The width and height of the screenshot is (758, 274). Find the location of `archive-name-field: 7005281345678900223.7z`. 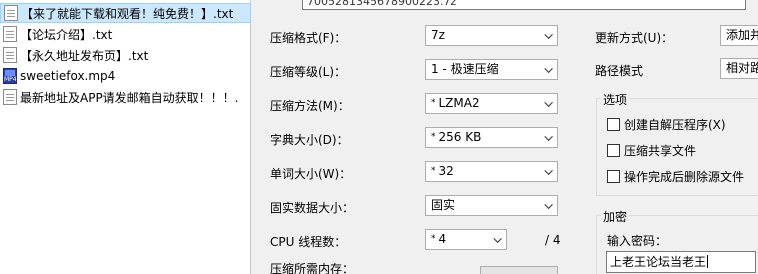

archive-name-field: 7005281345678900223.7z is located at coordinates (524, 5).